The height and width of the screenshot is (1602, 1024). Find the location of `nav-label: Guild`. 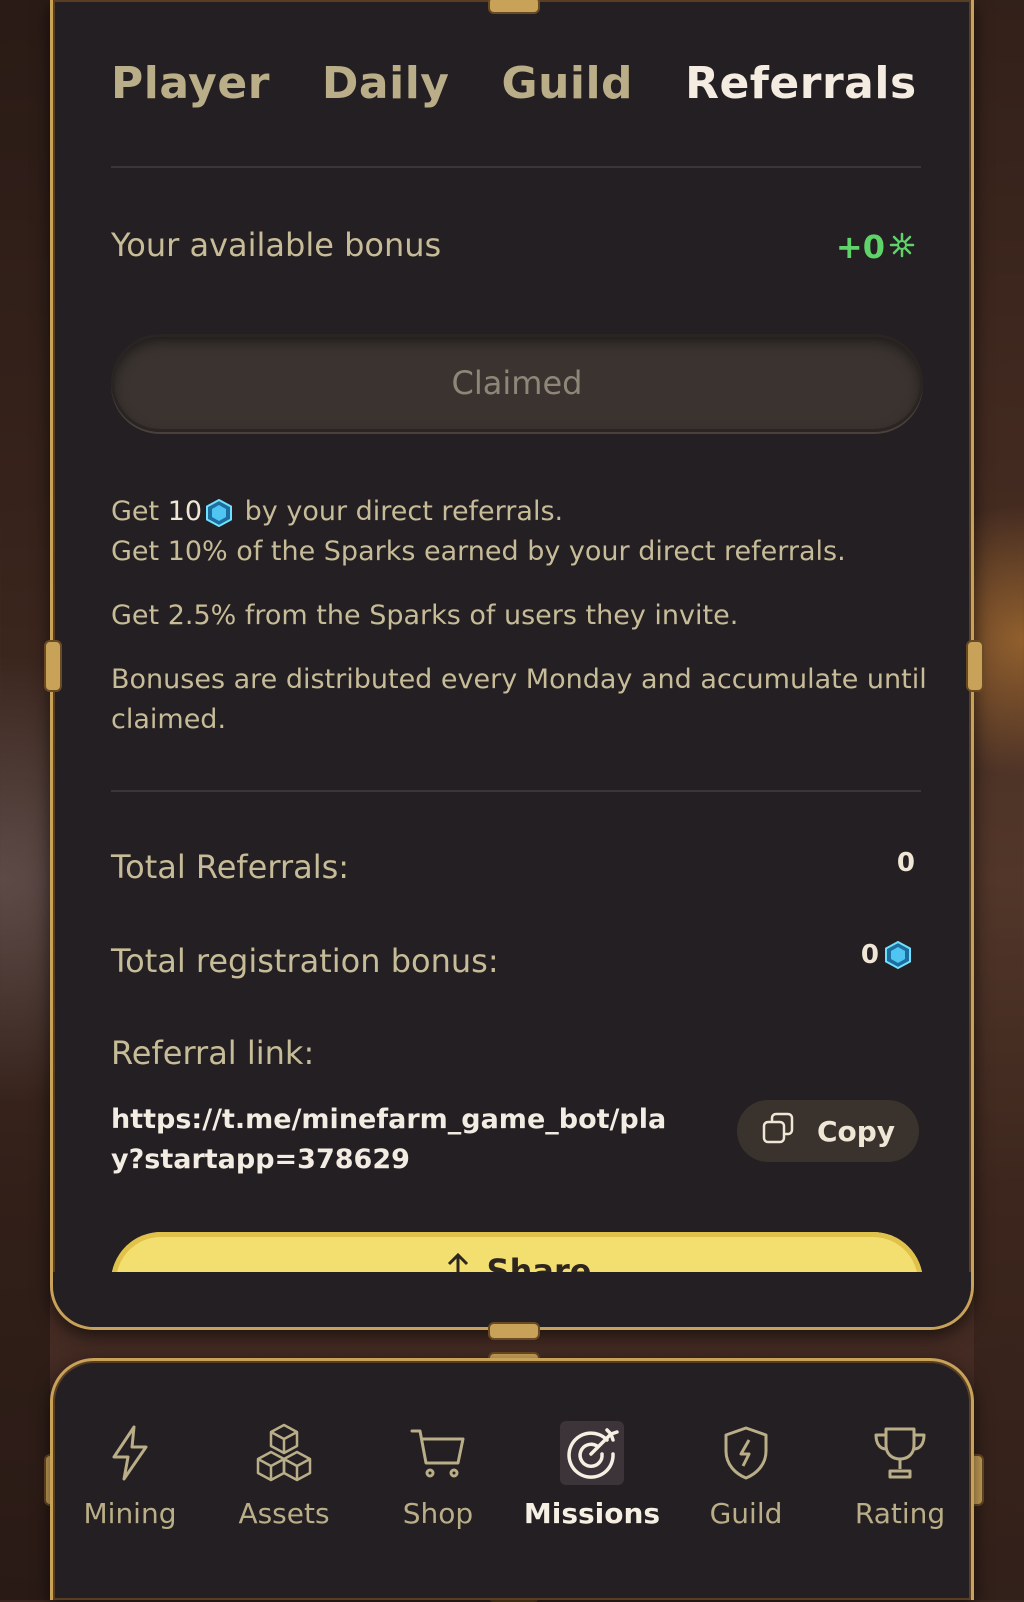

nav-label: Guild is located at coordinates (746, 1513).